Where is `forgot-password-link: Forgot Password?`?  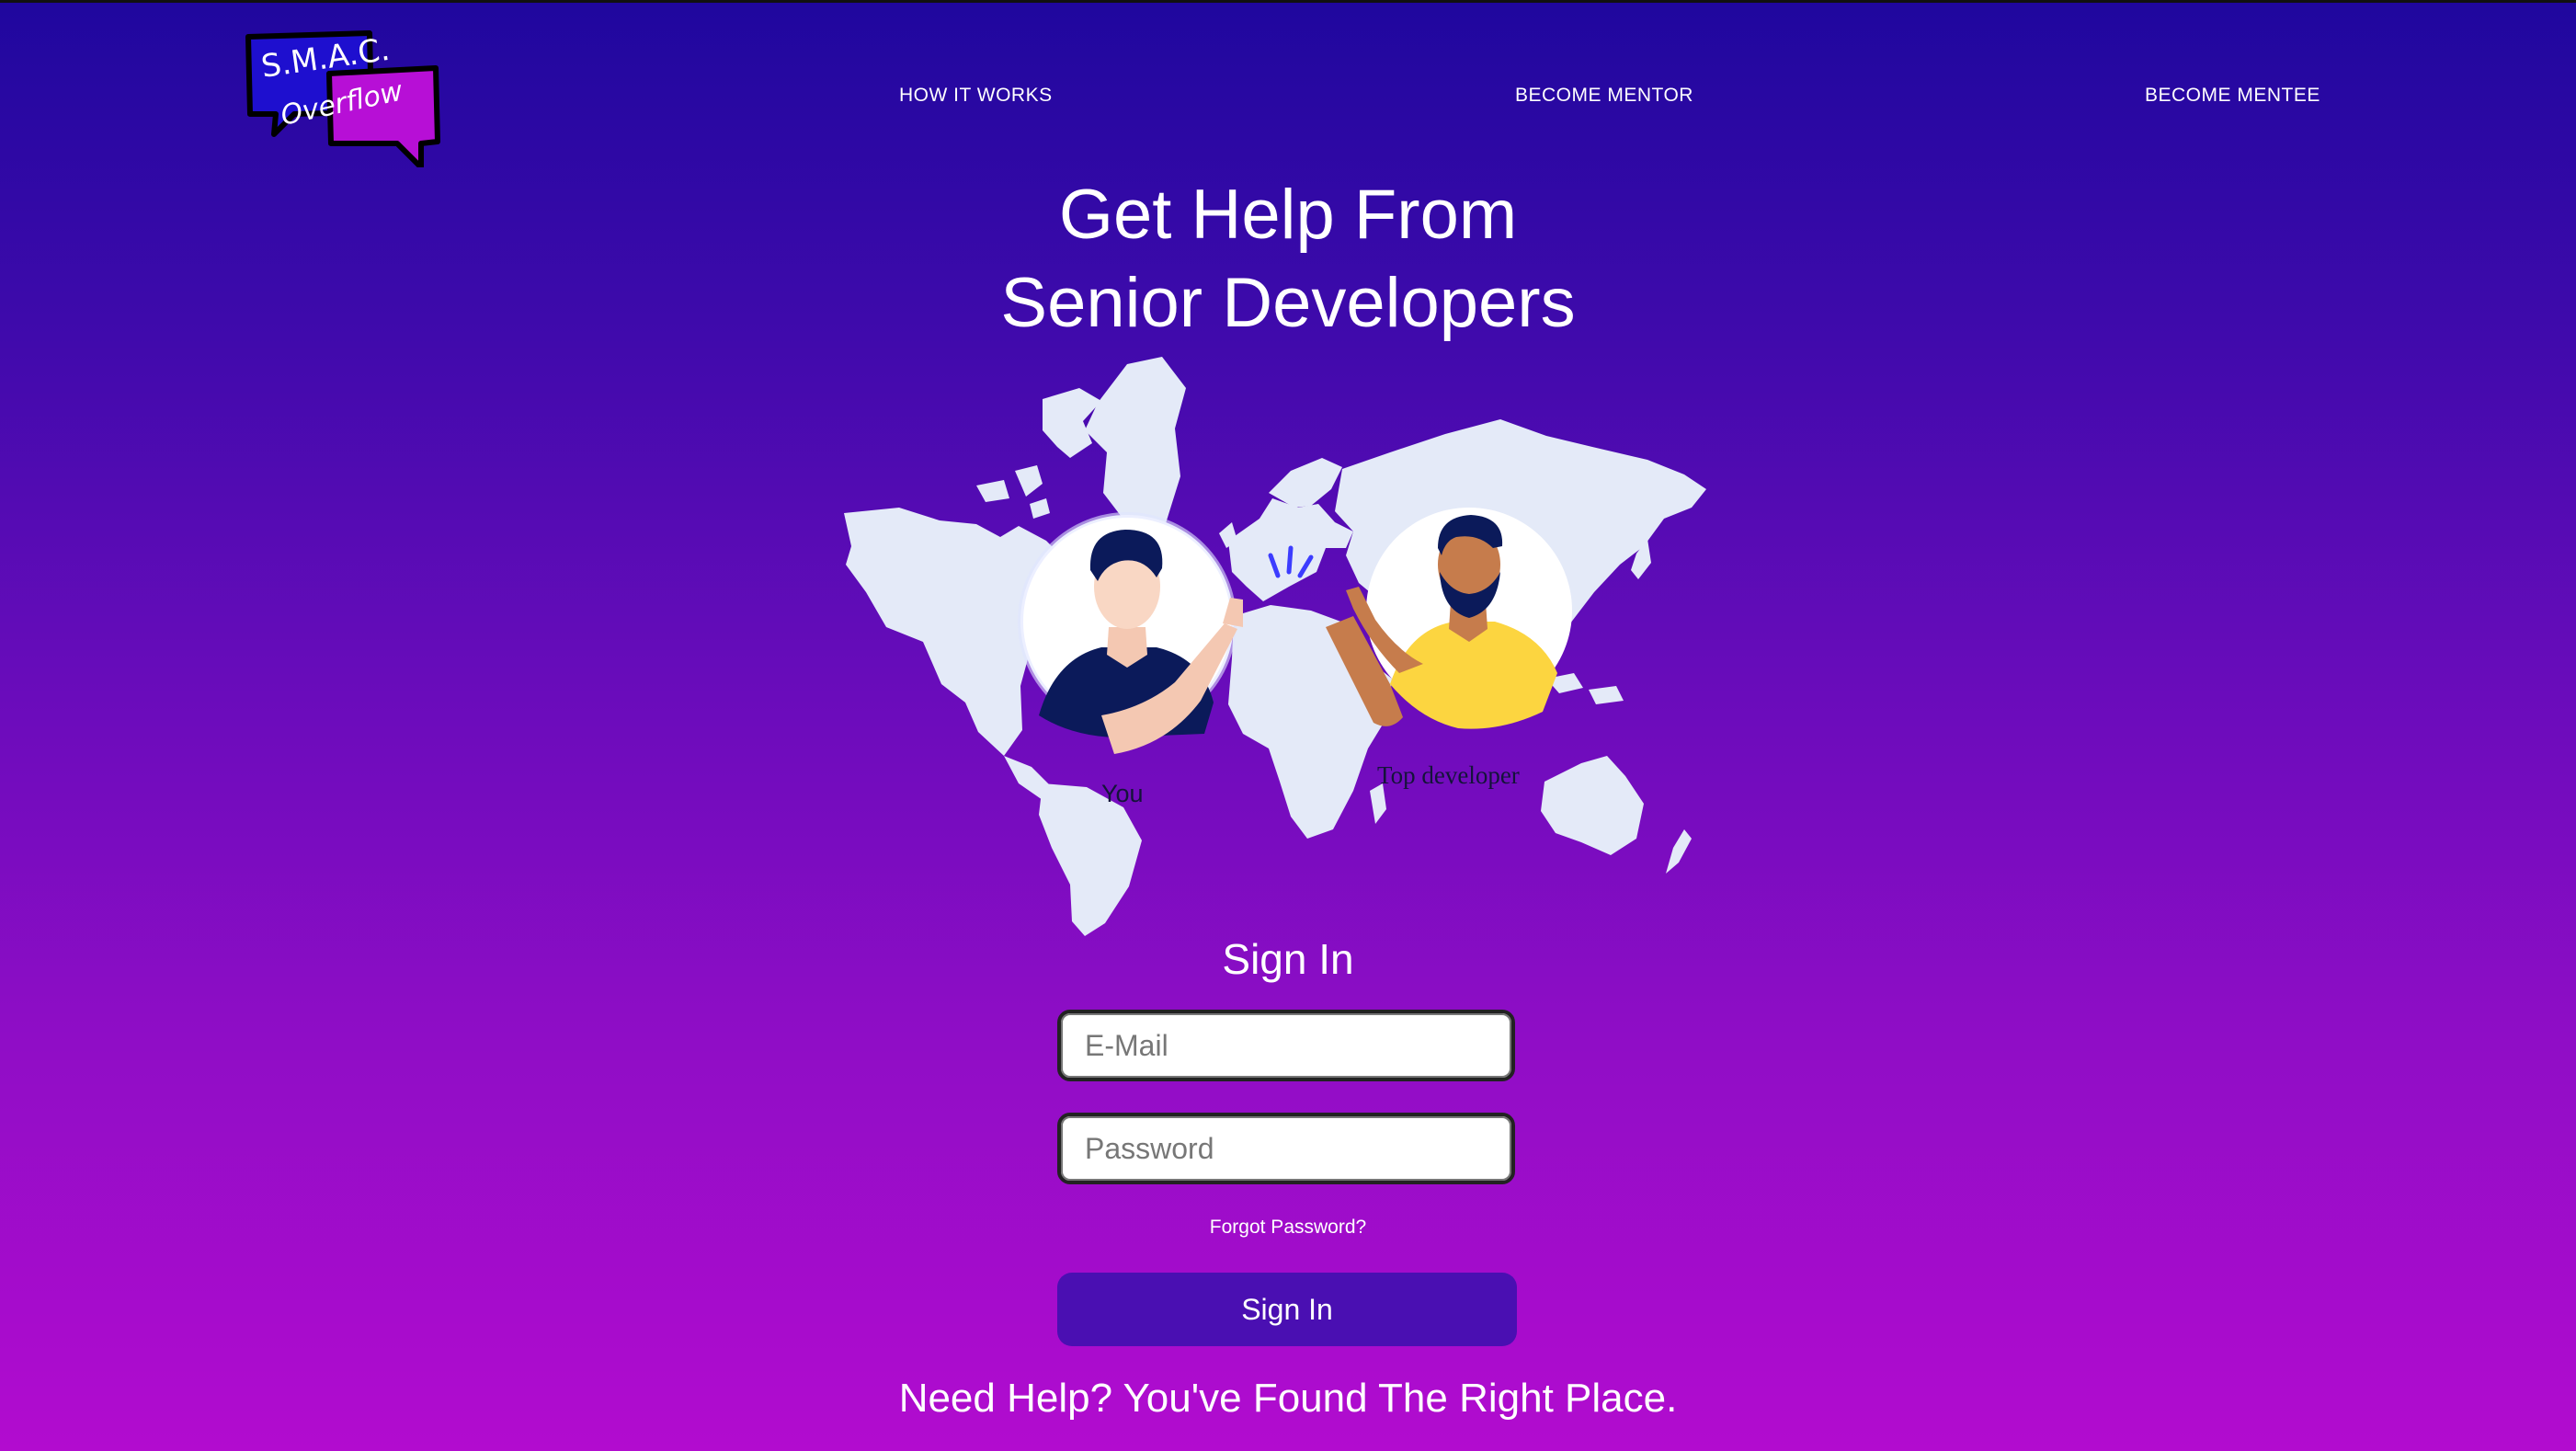 forgot-password-link: Forgot Password? is located at coordinates (1288, 1228).